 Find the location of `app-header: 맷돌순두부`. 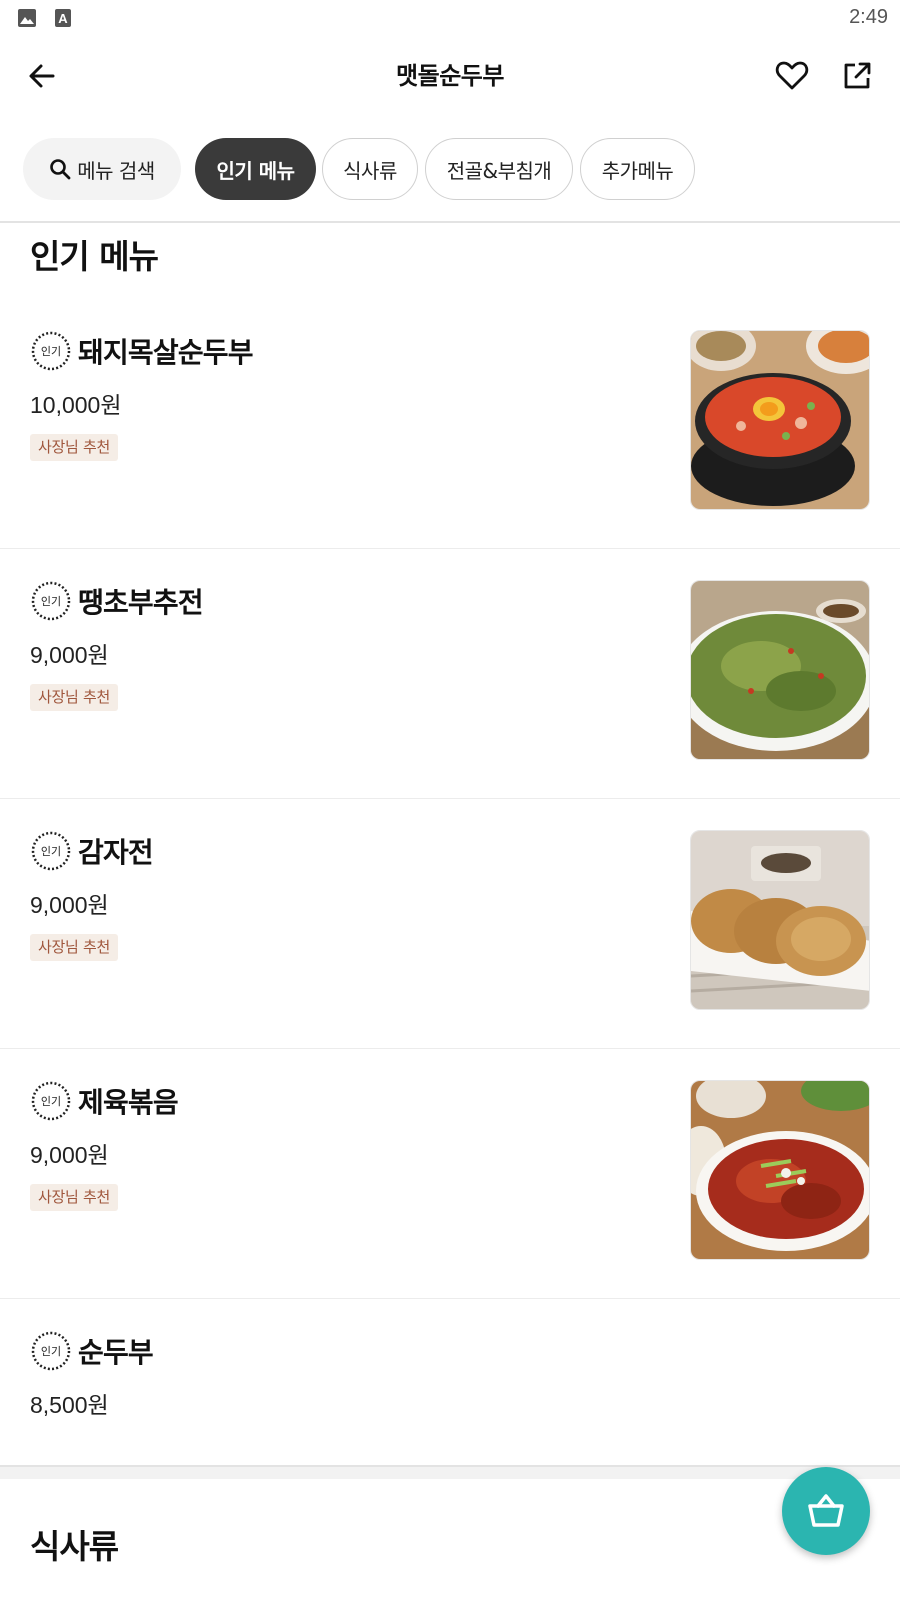

app-header: 맷돌순두부 is located at coordinates (450, 76).